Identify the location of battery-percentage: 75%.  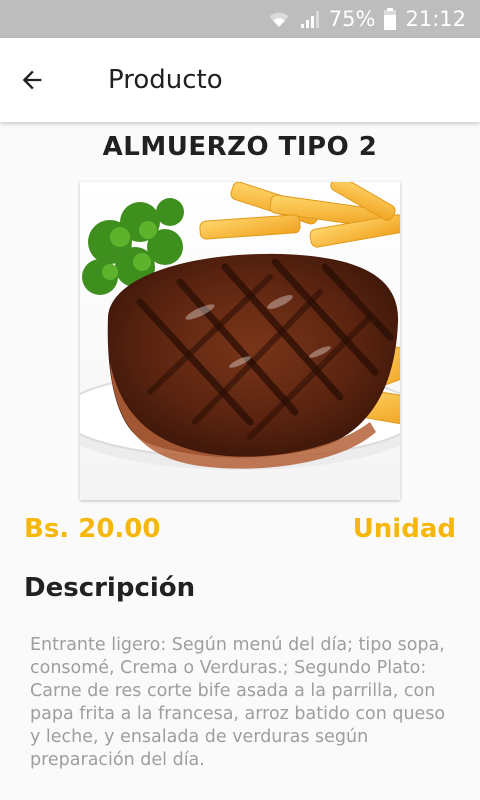
(352, 19).